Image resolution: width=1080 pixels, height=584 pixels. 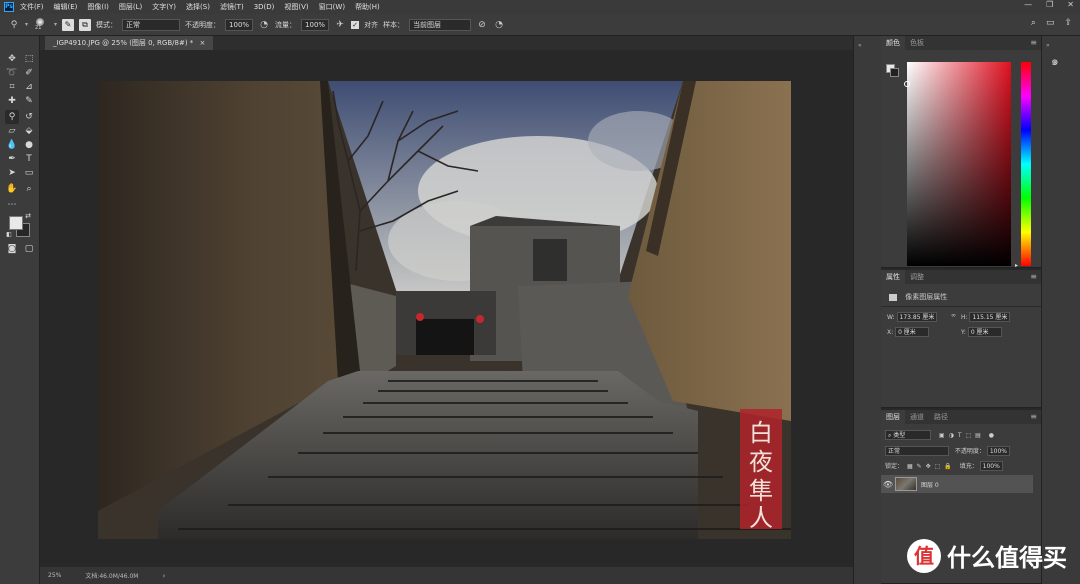 What do you see at coordinates (296, 7) in the screenshot?
I see `menu-view: 视图(V)` at bounding box center [296, 7].